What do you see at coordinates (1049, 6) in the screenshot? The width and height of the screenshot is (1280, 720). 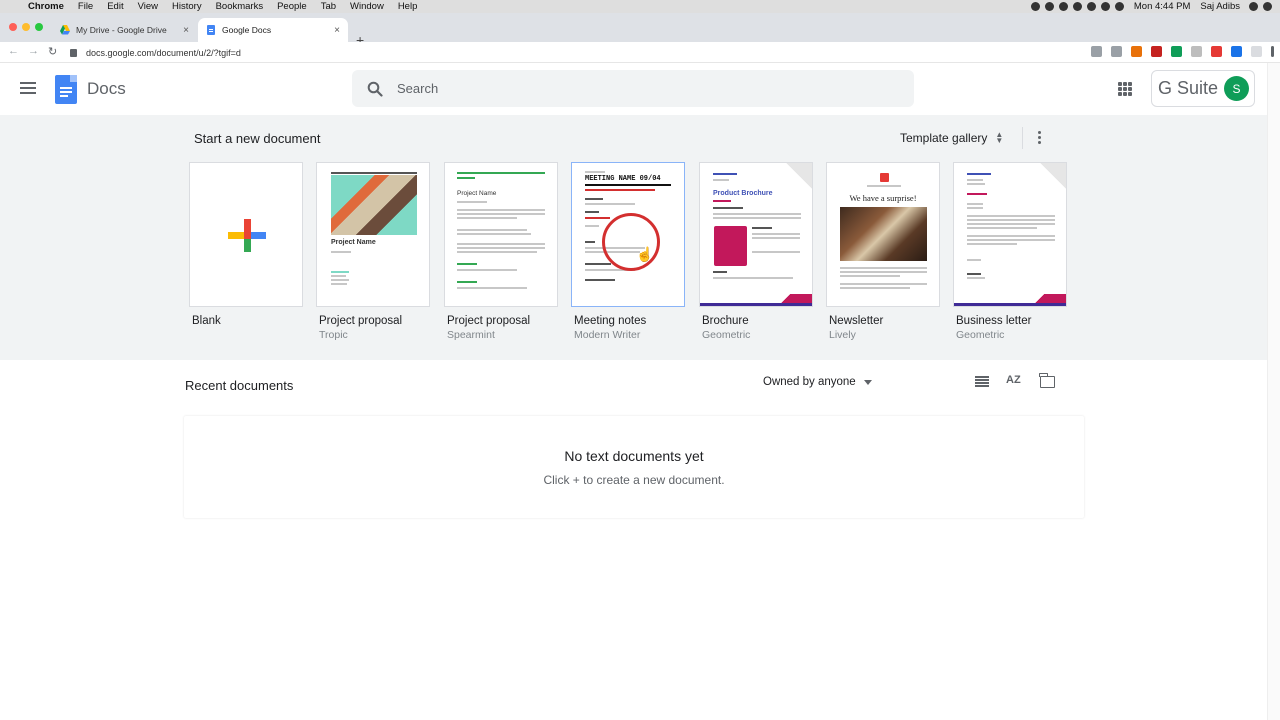 I see `tray-dropbox-icon` at bounding box center [1049, 6].